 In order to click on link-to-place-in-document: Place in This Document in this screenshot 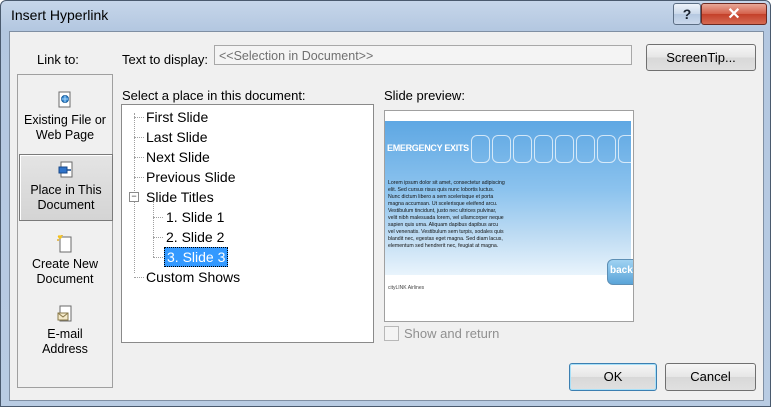, I will do `click(66, 187)`.